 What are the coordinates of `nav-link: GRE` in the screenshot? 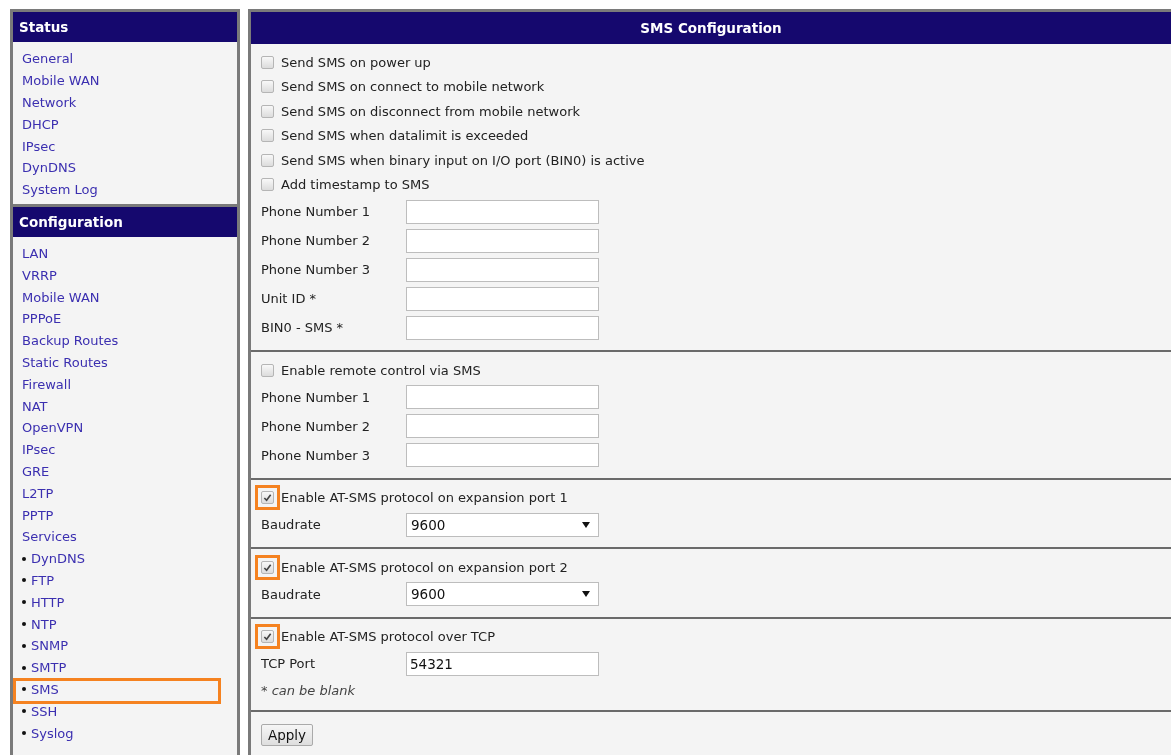 It's located at (36, 471).